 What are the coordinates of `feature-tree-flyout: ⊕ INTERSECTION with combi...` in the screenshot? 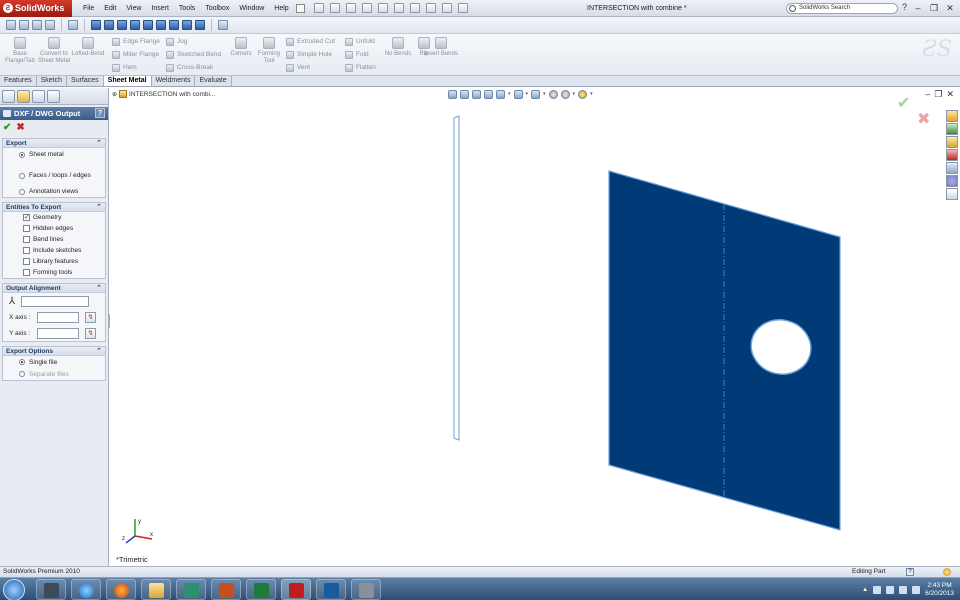 It's located at (163, 94).